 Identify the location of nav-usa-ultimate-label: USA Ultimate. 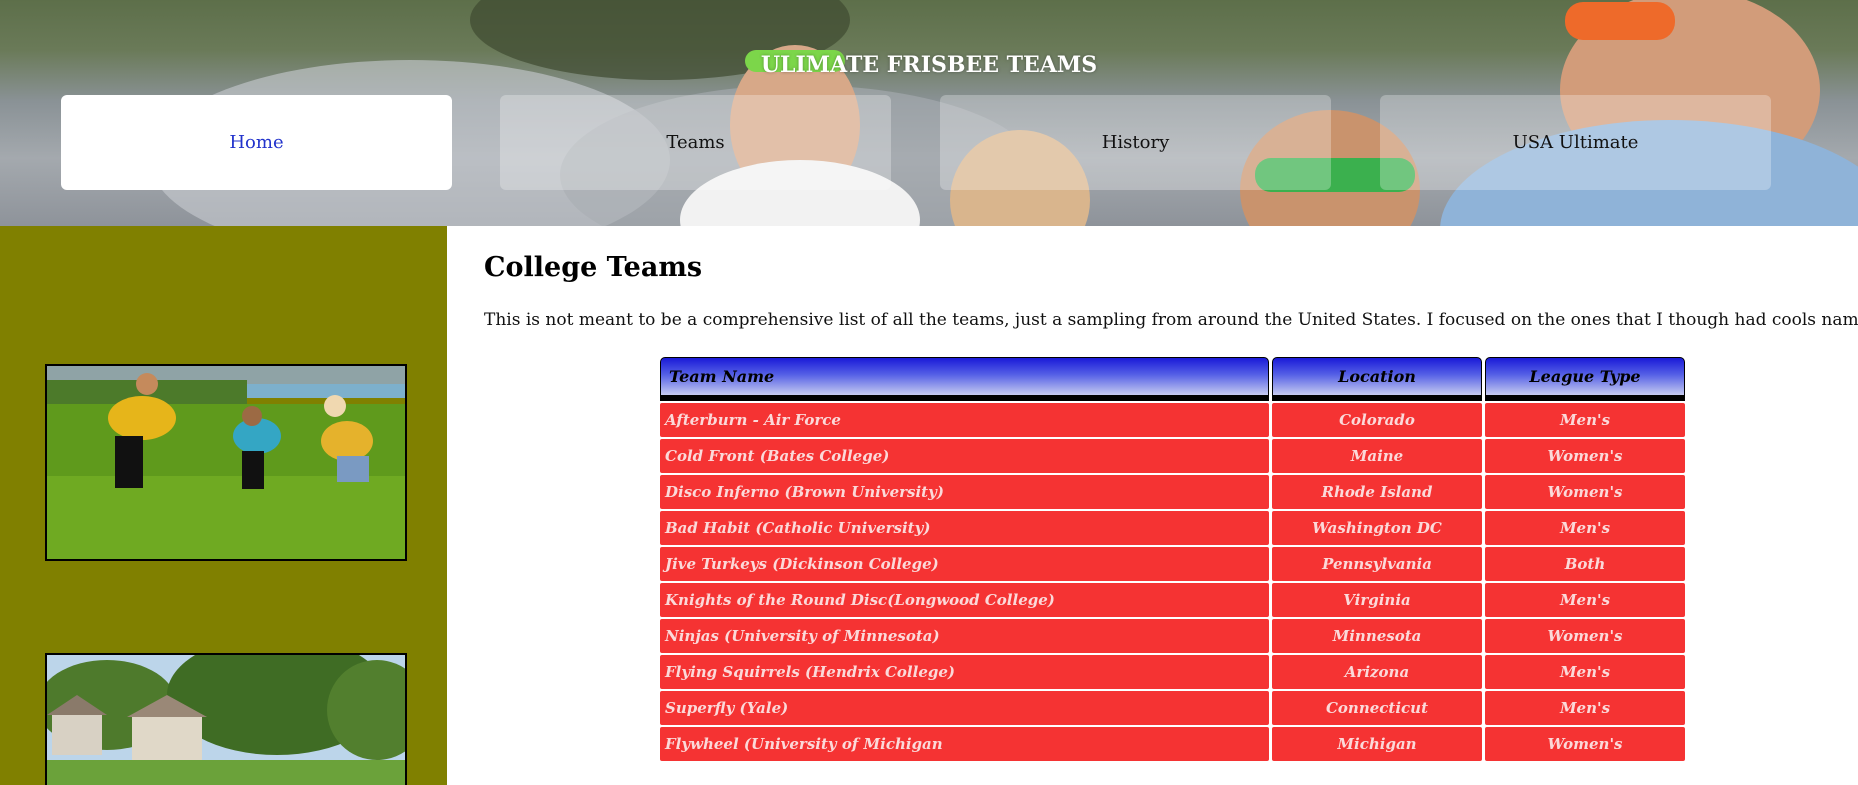
(1575, 142).